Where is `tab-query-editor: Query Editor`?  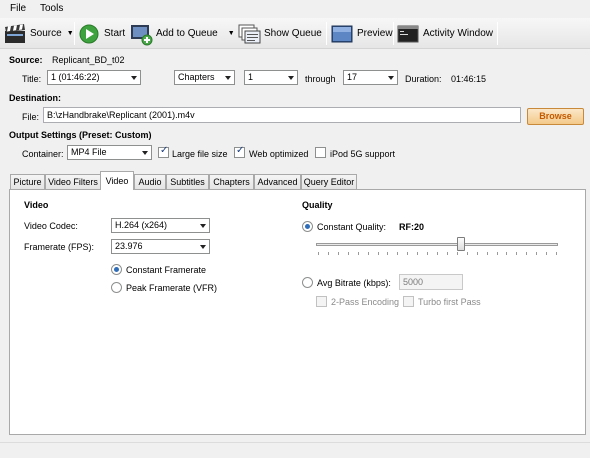 tab-query-editor: Query Editor is located at coordinates (329, 181).